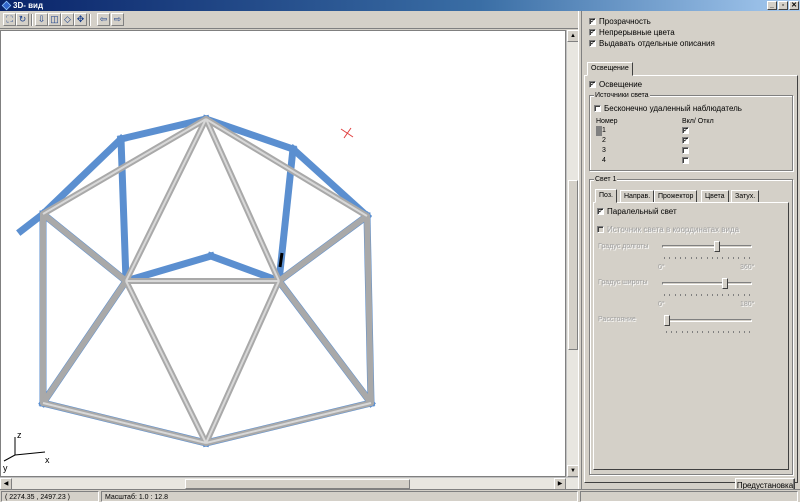 This screenshot has height=502, width=800. Describe the element at coordinates (708, 332) in the screenshot. I see `distance-ticks` at that location.